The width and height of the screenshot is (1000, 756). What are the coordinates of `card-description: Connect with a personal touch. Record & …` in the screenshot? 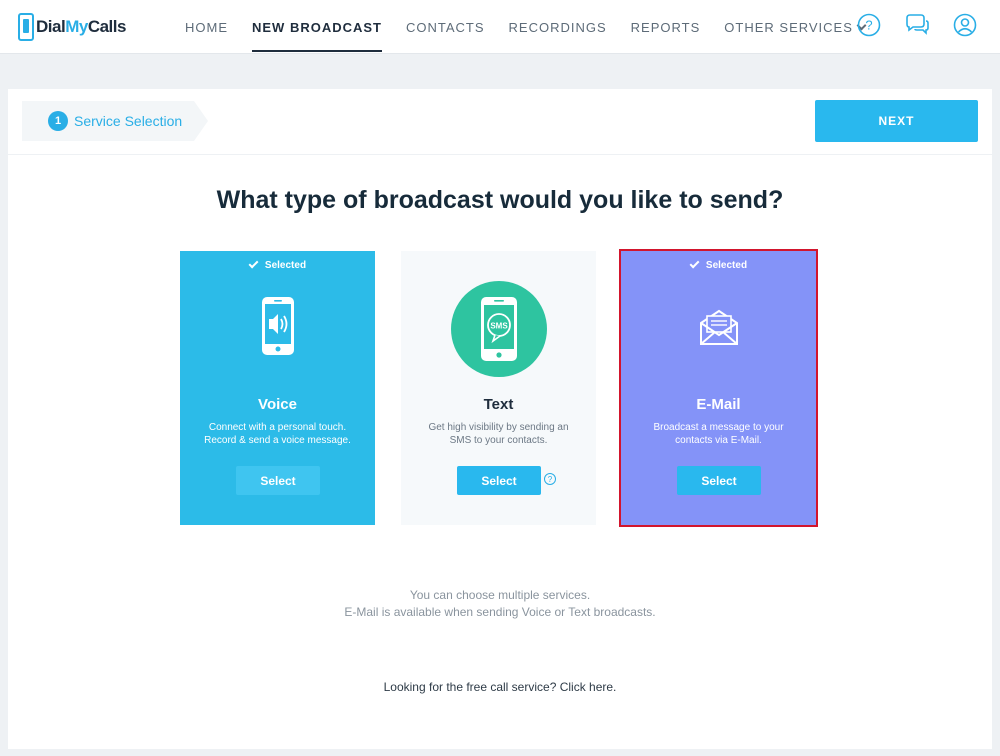 It's located at (277, 434).